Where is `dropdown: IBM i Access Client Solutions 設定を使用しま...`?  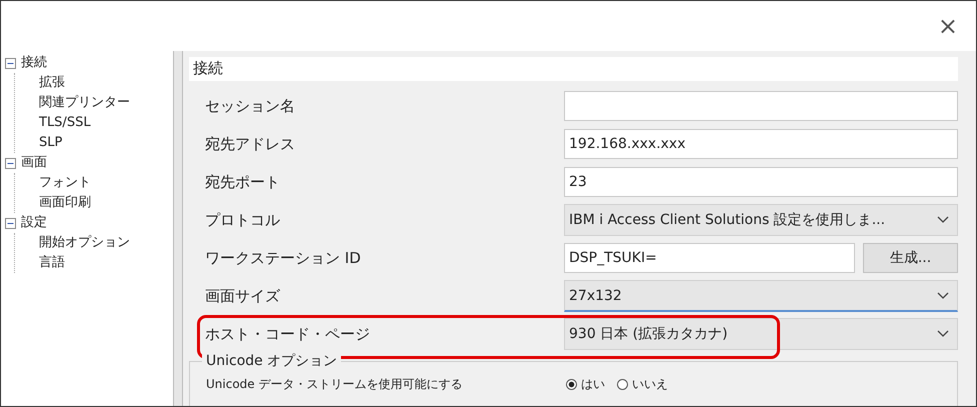 dropdown: IBM i Access Client Solutions 設定を使用しま... is located at coordinates (761, 220).